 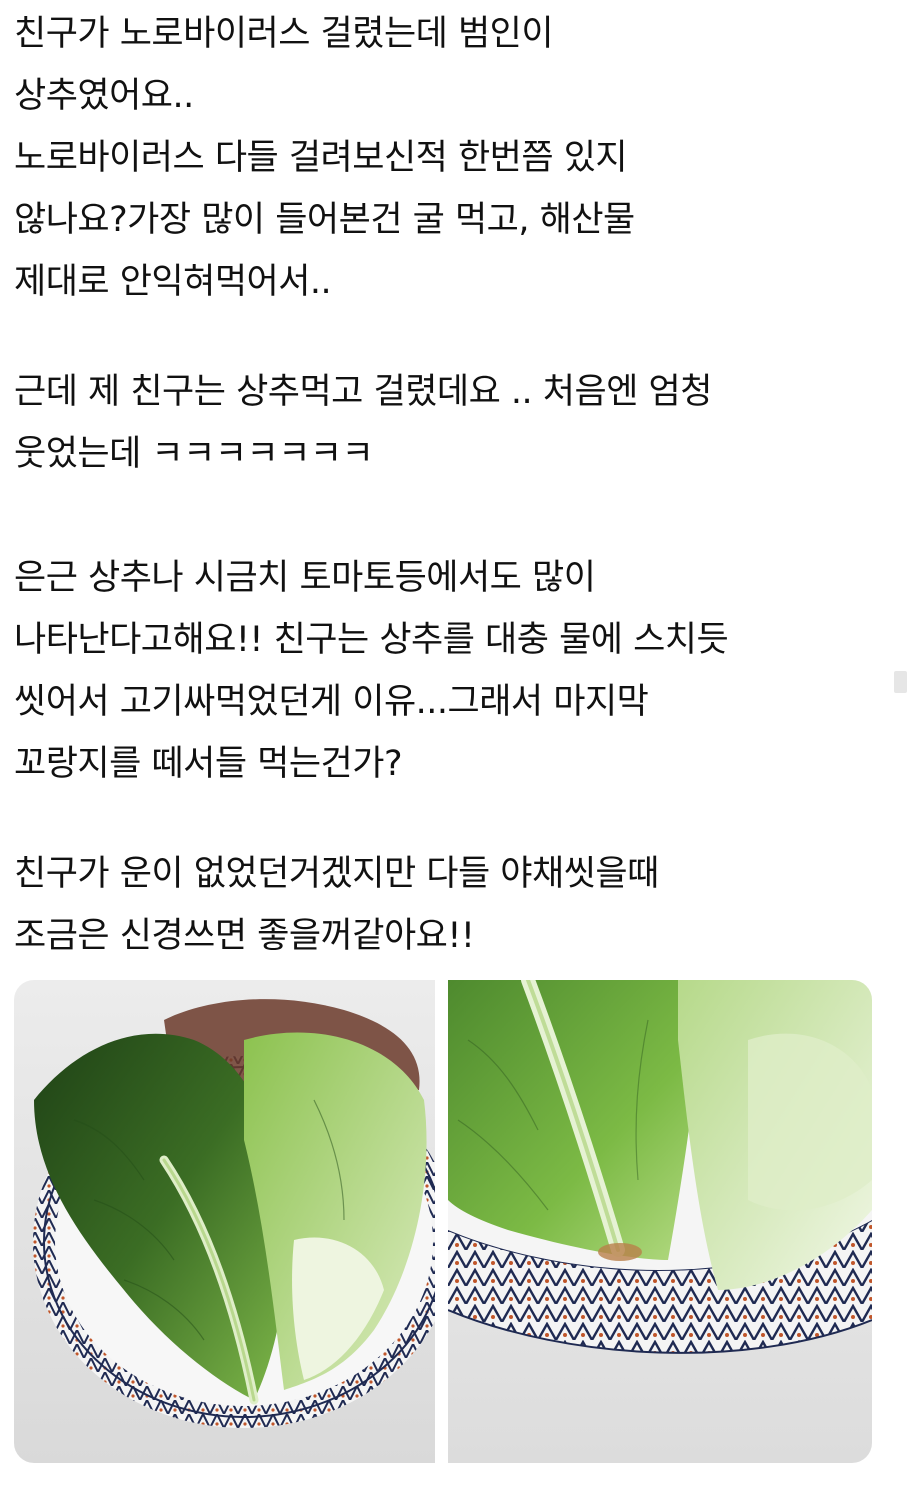 What do you see at coordinates (900, 682) in the screenshot?
I see `scrollbar-thumb` at bounding box center [900, 682].